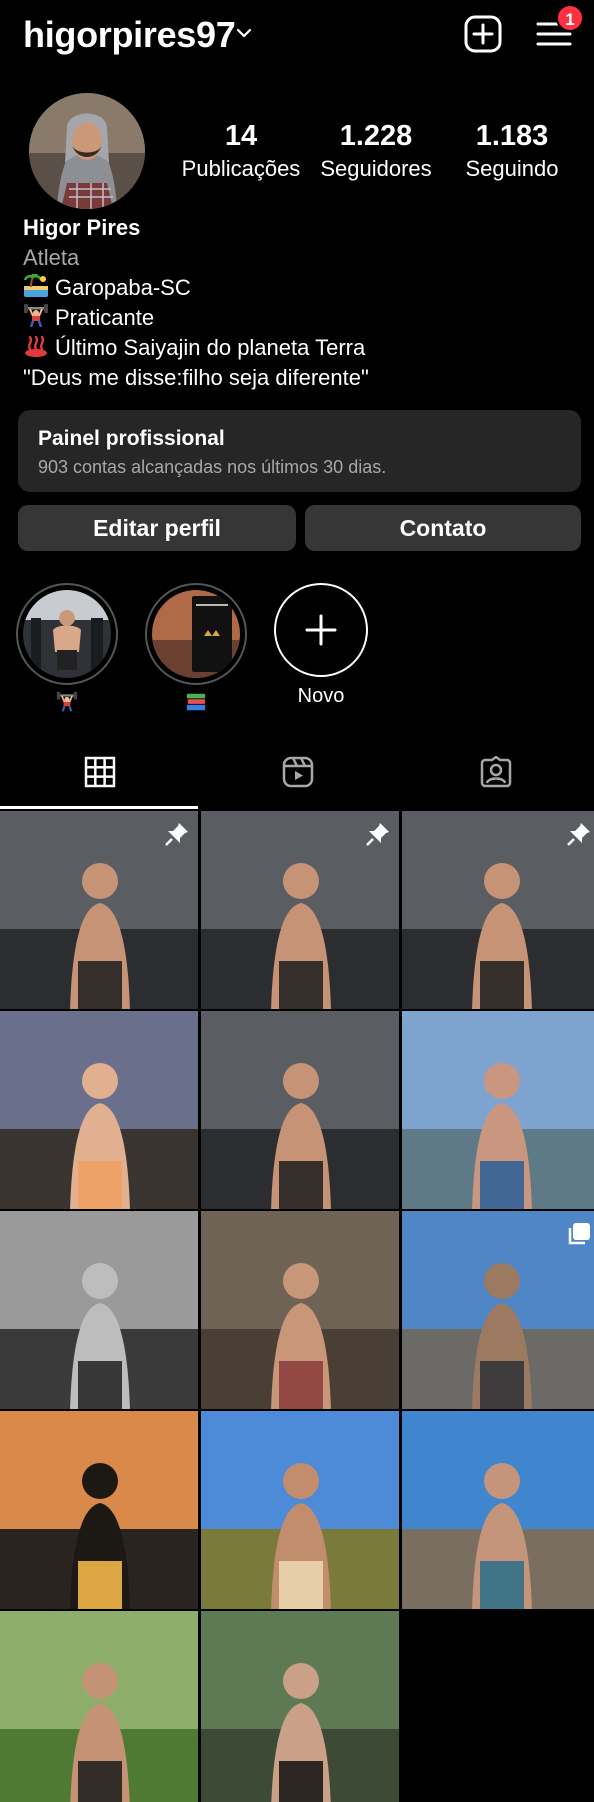 This screenshot has width=594, height=1802. What do you see at coordinates (244, 33) in the screenshot?
I see `chevron-down-icon` at bounding box center [244, 33].